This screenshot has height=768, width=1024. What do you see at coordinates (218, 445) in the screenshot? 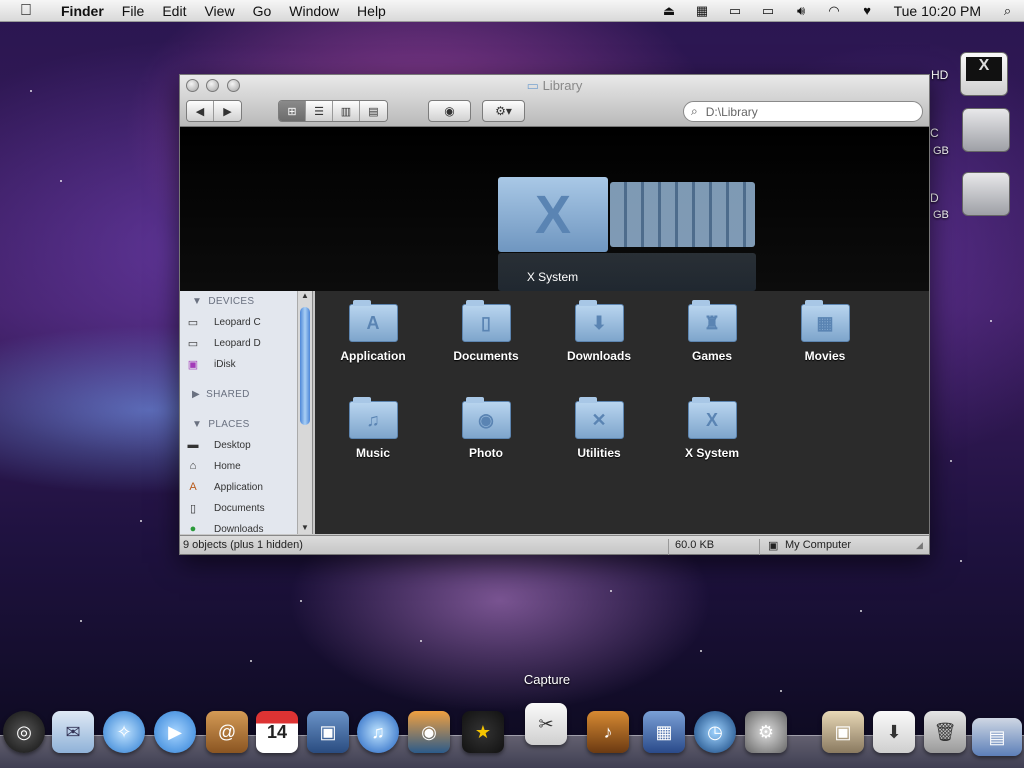
I see `sidebar-item-desktop: ▬ Desktop` at bounding box center [218, 445].